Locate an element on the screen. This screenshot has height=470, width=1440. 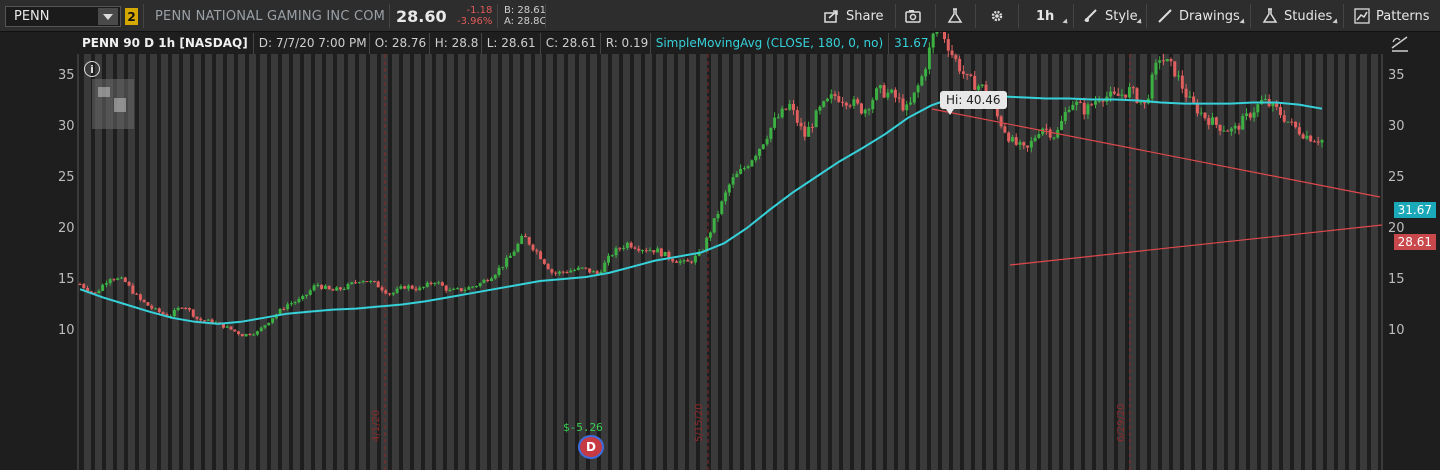
net-change: -1.18 is located at coordinates (479, 10).